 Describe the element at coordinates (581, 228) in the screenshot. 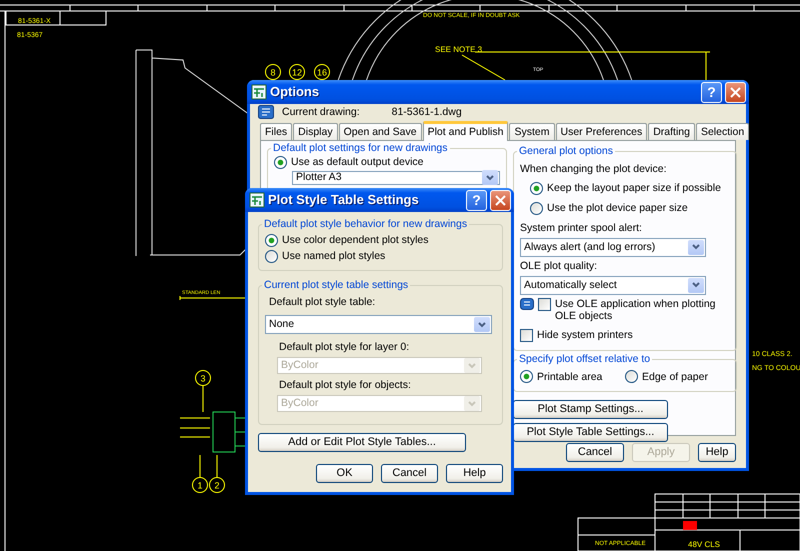

I see `field-label: System printer spool alert:` at that location.